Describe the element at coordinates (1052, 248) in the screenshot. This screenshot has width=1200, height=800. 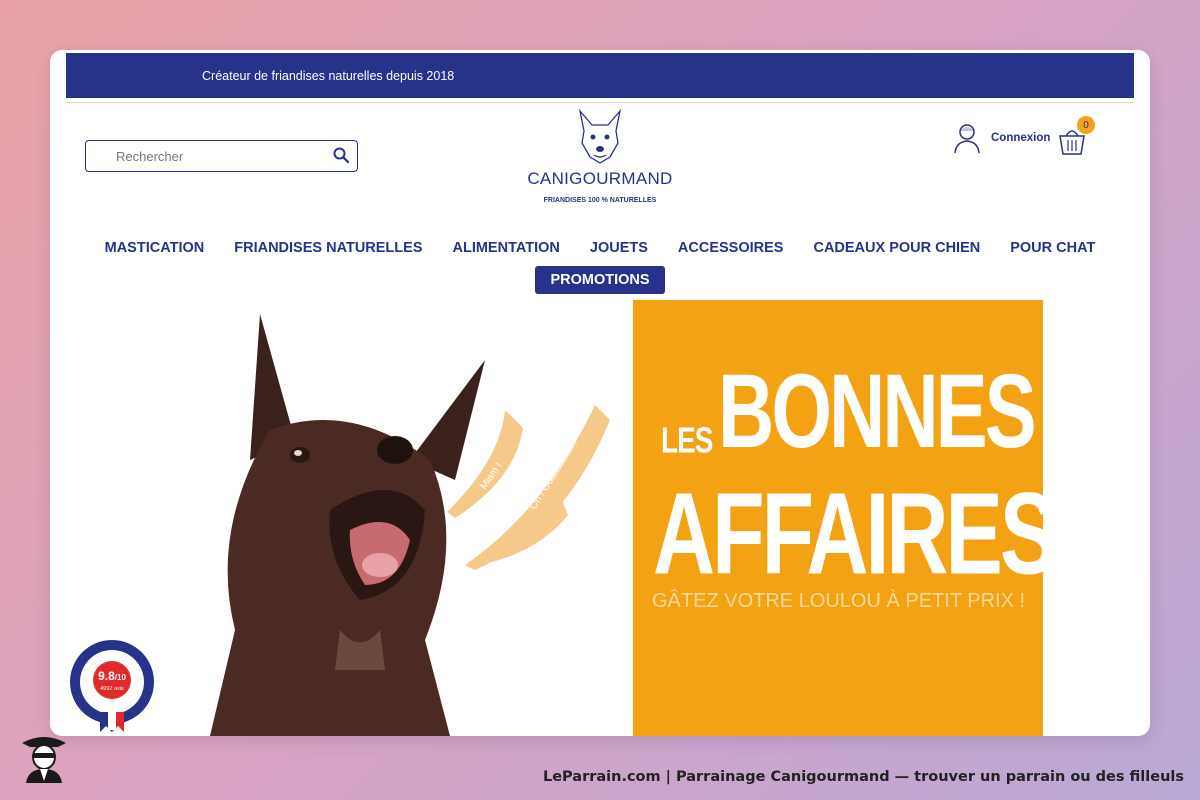
I see `nav-item-chat: POUR CHAT` at that location.